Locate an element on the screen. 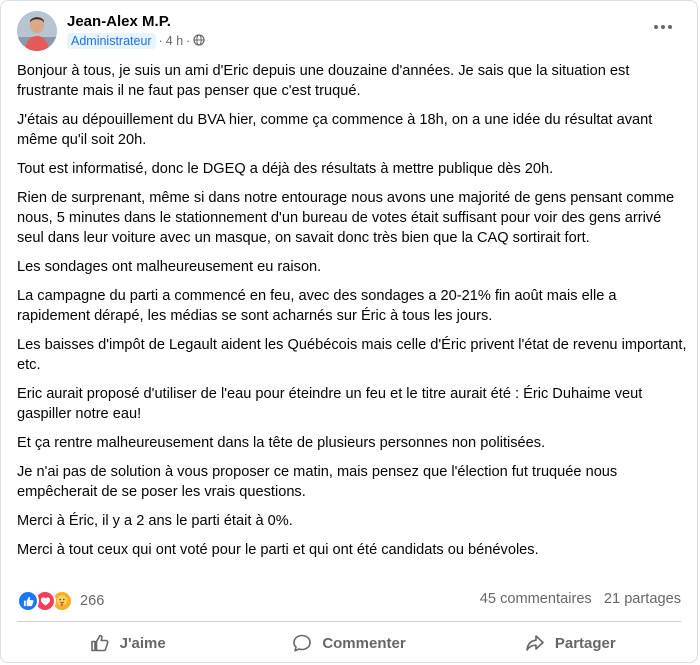  like-reaction-icon is located at coordinates (28, 601).